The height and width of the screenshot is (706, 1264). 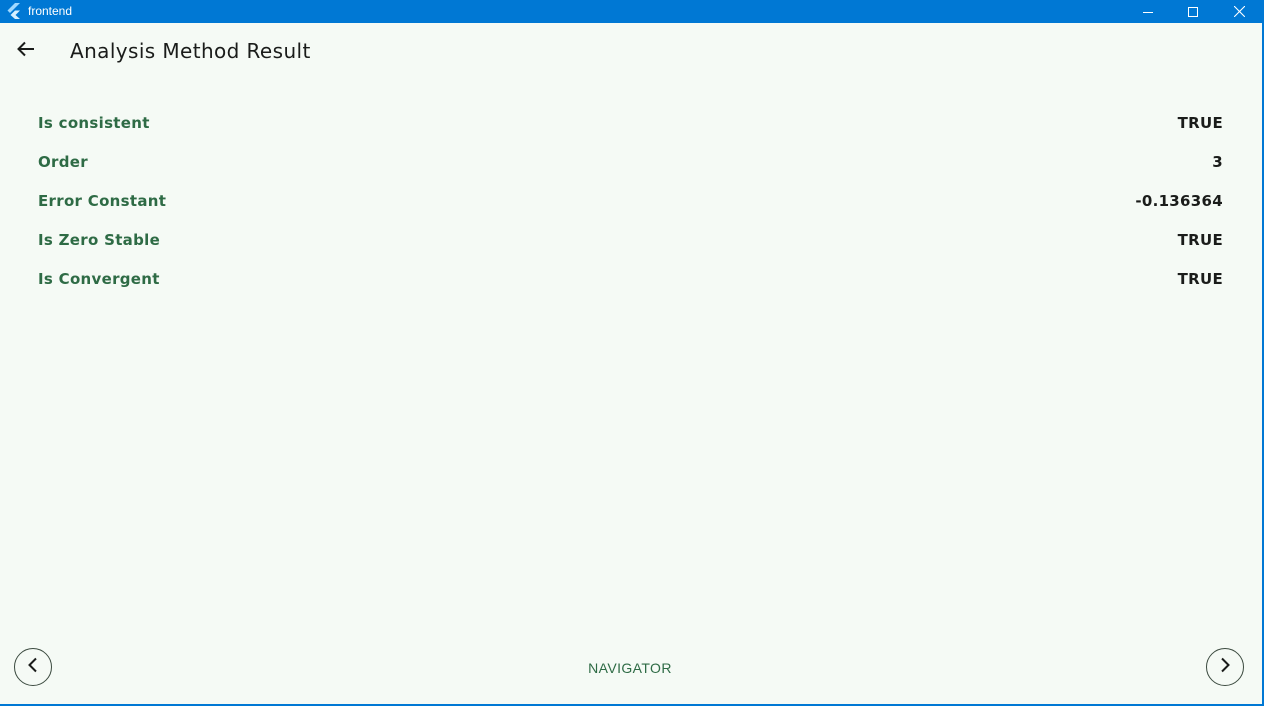 I want to click on result-row-error-constant: Error Constant -0.136364, so click(x=630, y=207).